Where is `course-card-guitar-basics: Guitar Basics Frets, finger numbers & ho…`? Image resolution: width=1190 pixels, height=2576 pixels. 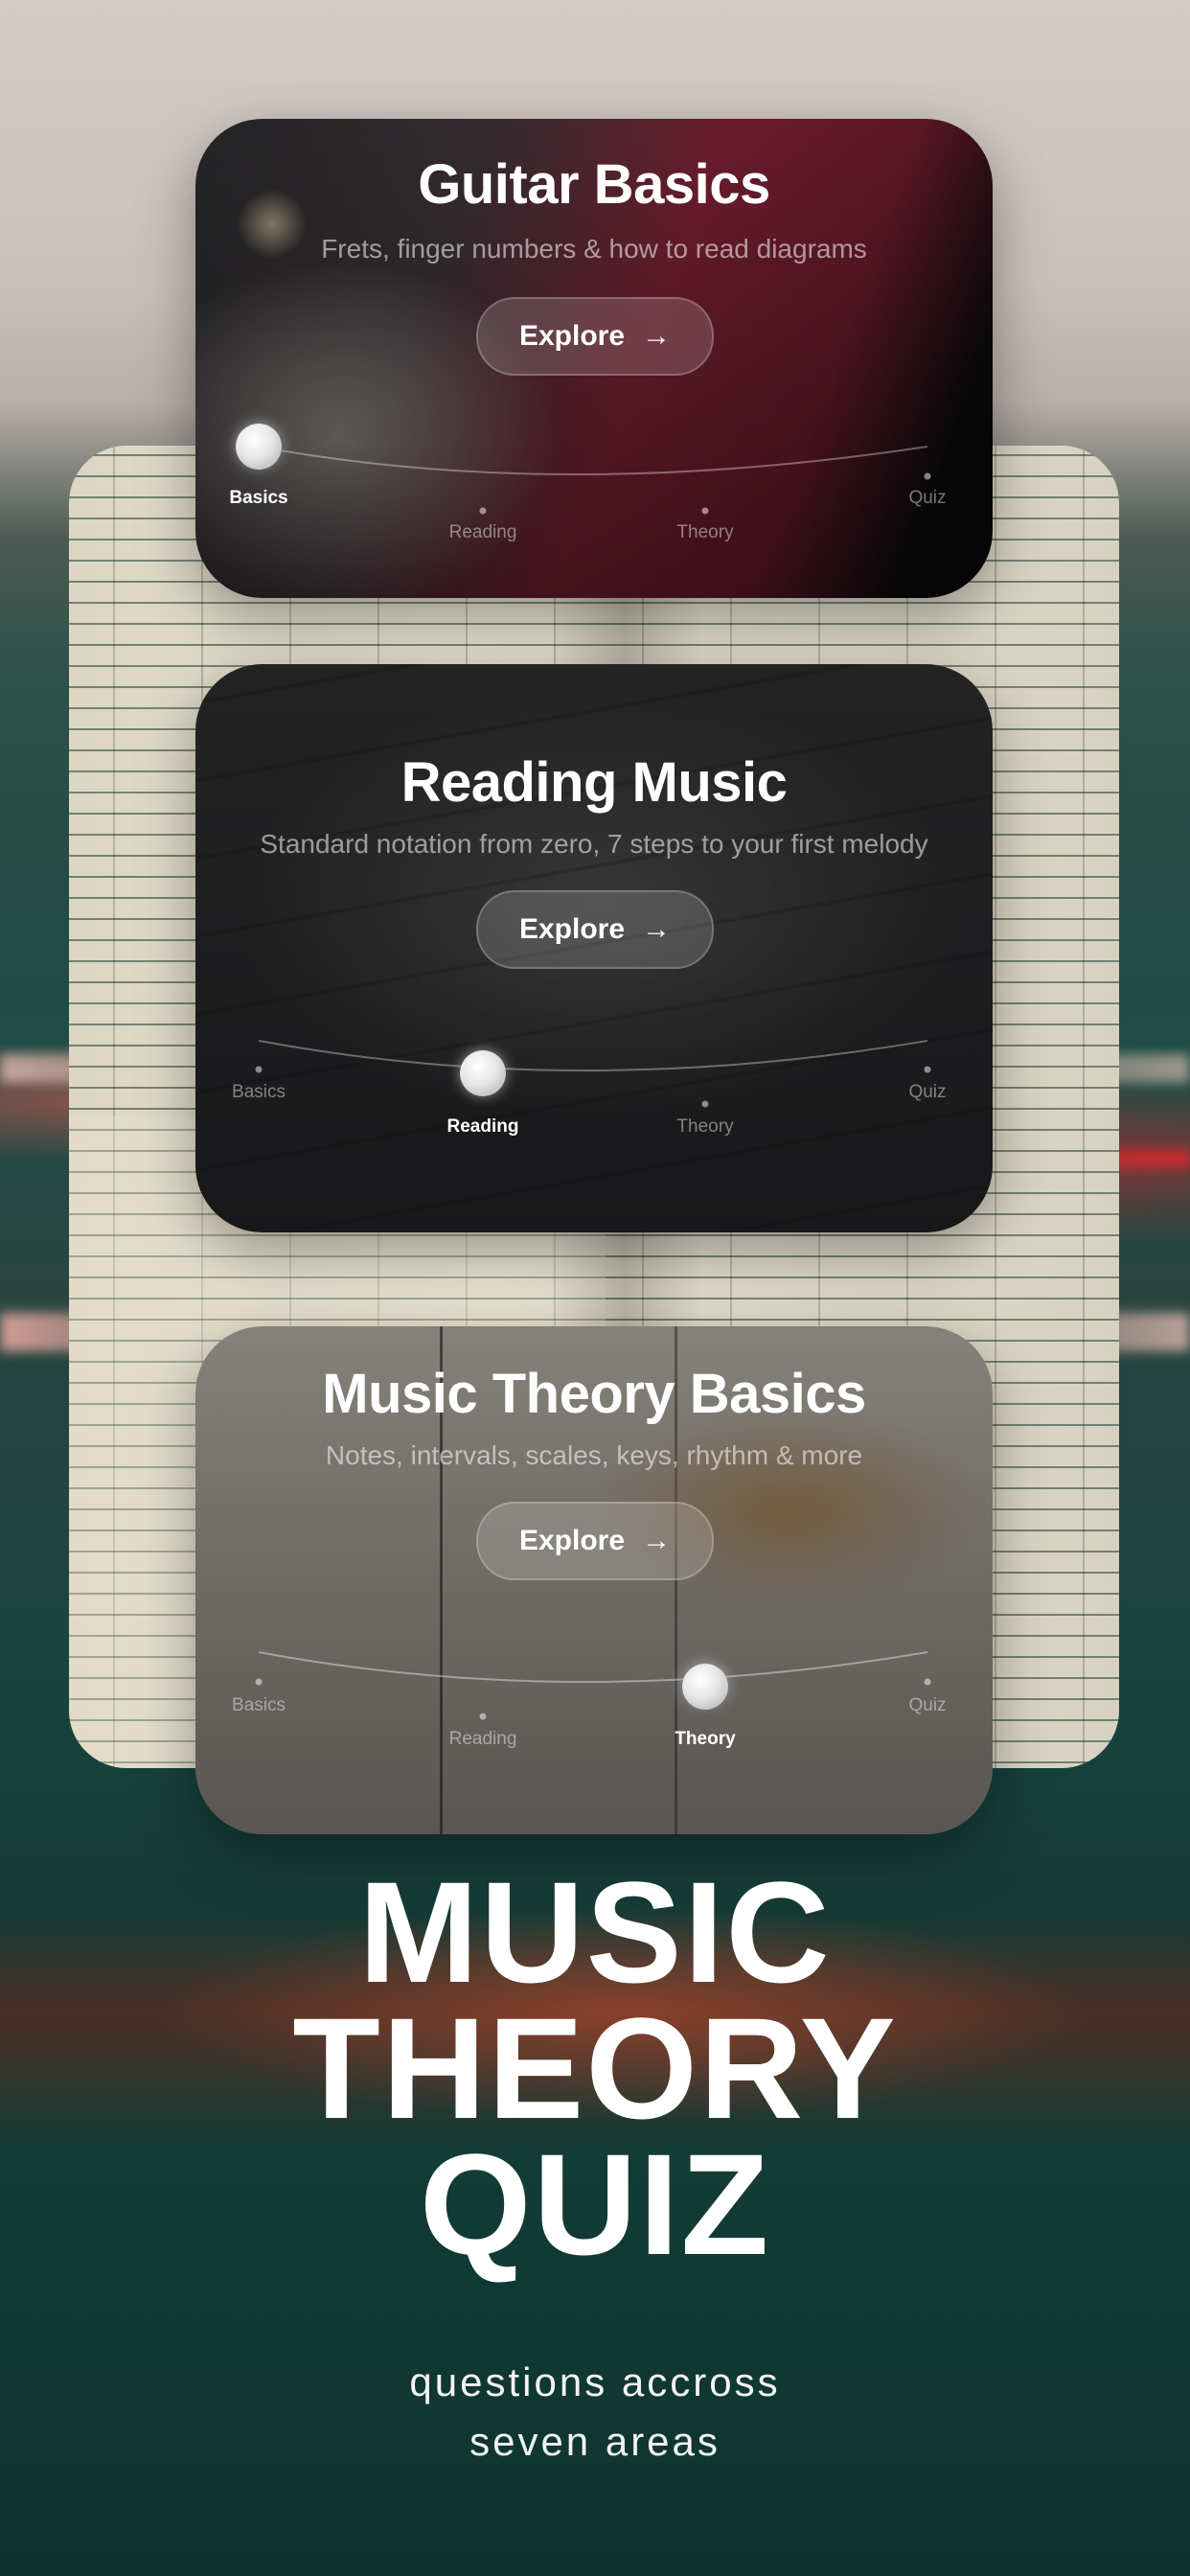
course-card-guitar-basics: Guitar Basics Frets, finger numbers & ho… is located at coordinates (594, 358).